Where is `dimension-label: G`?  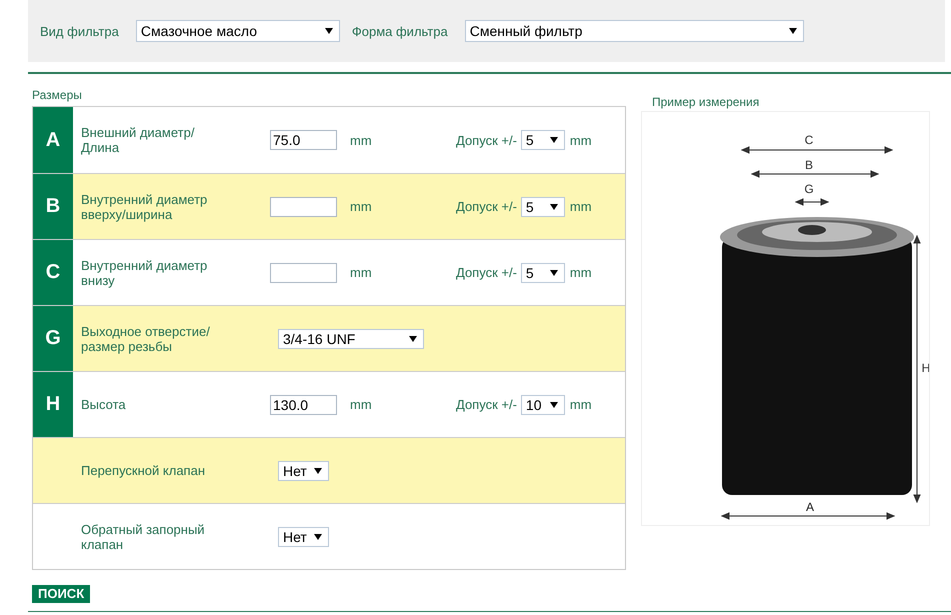
dimension-label: G is located at coordinates (809, 189).